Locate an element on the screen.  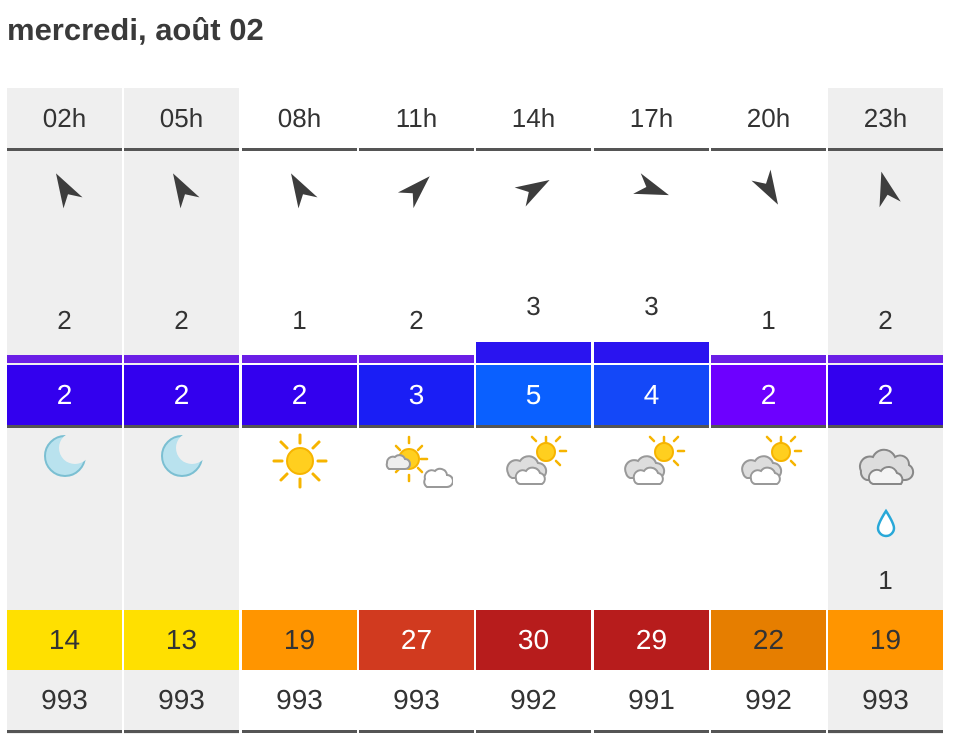
hour-label: 02h is located at coordinates (64, 118).